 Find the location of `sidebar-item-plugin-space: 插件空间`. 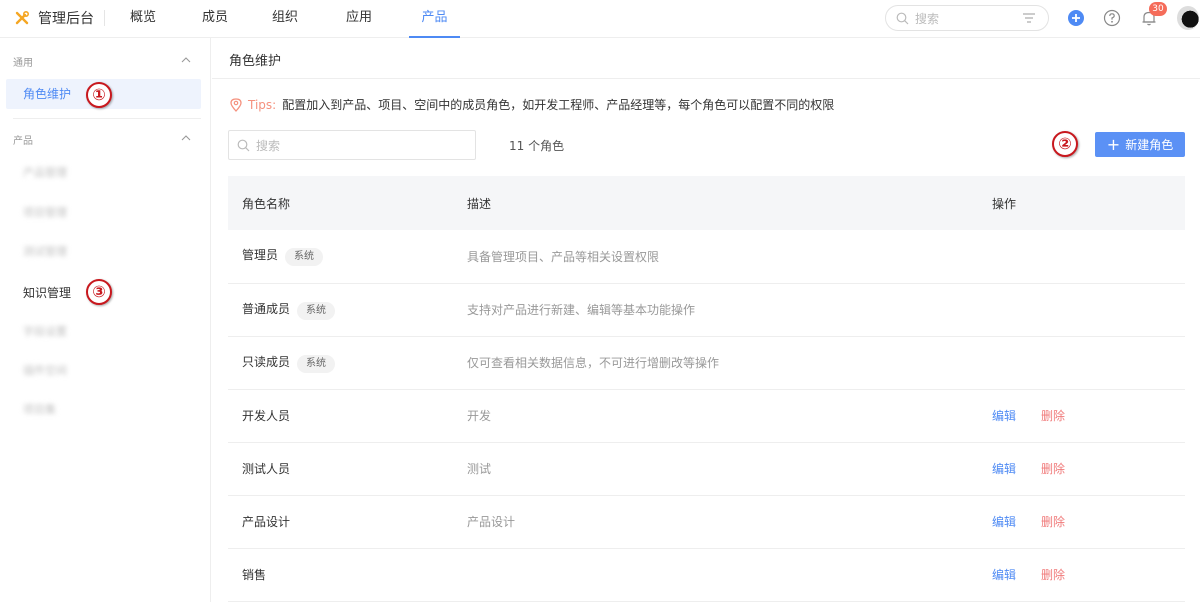

sidebar-item-plugin-space: 插件空间 is located at coordinates (103, 371).